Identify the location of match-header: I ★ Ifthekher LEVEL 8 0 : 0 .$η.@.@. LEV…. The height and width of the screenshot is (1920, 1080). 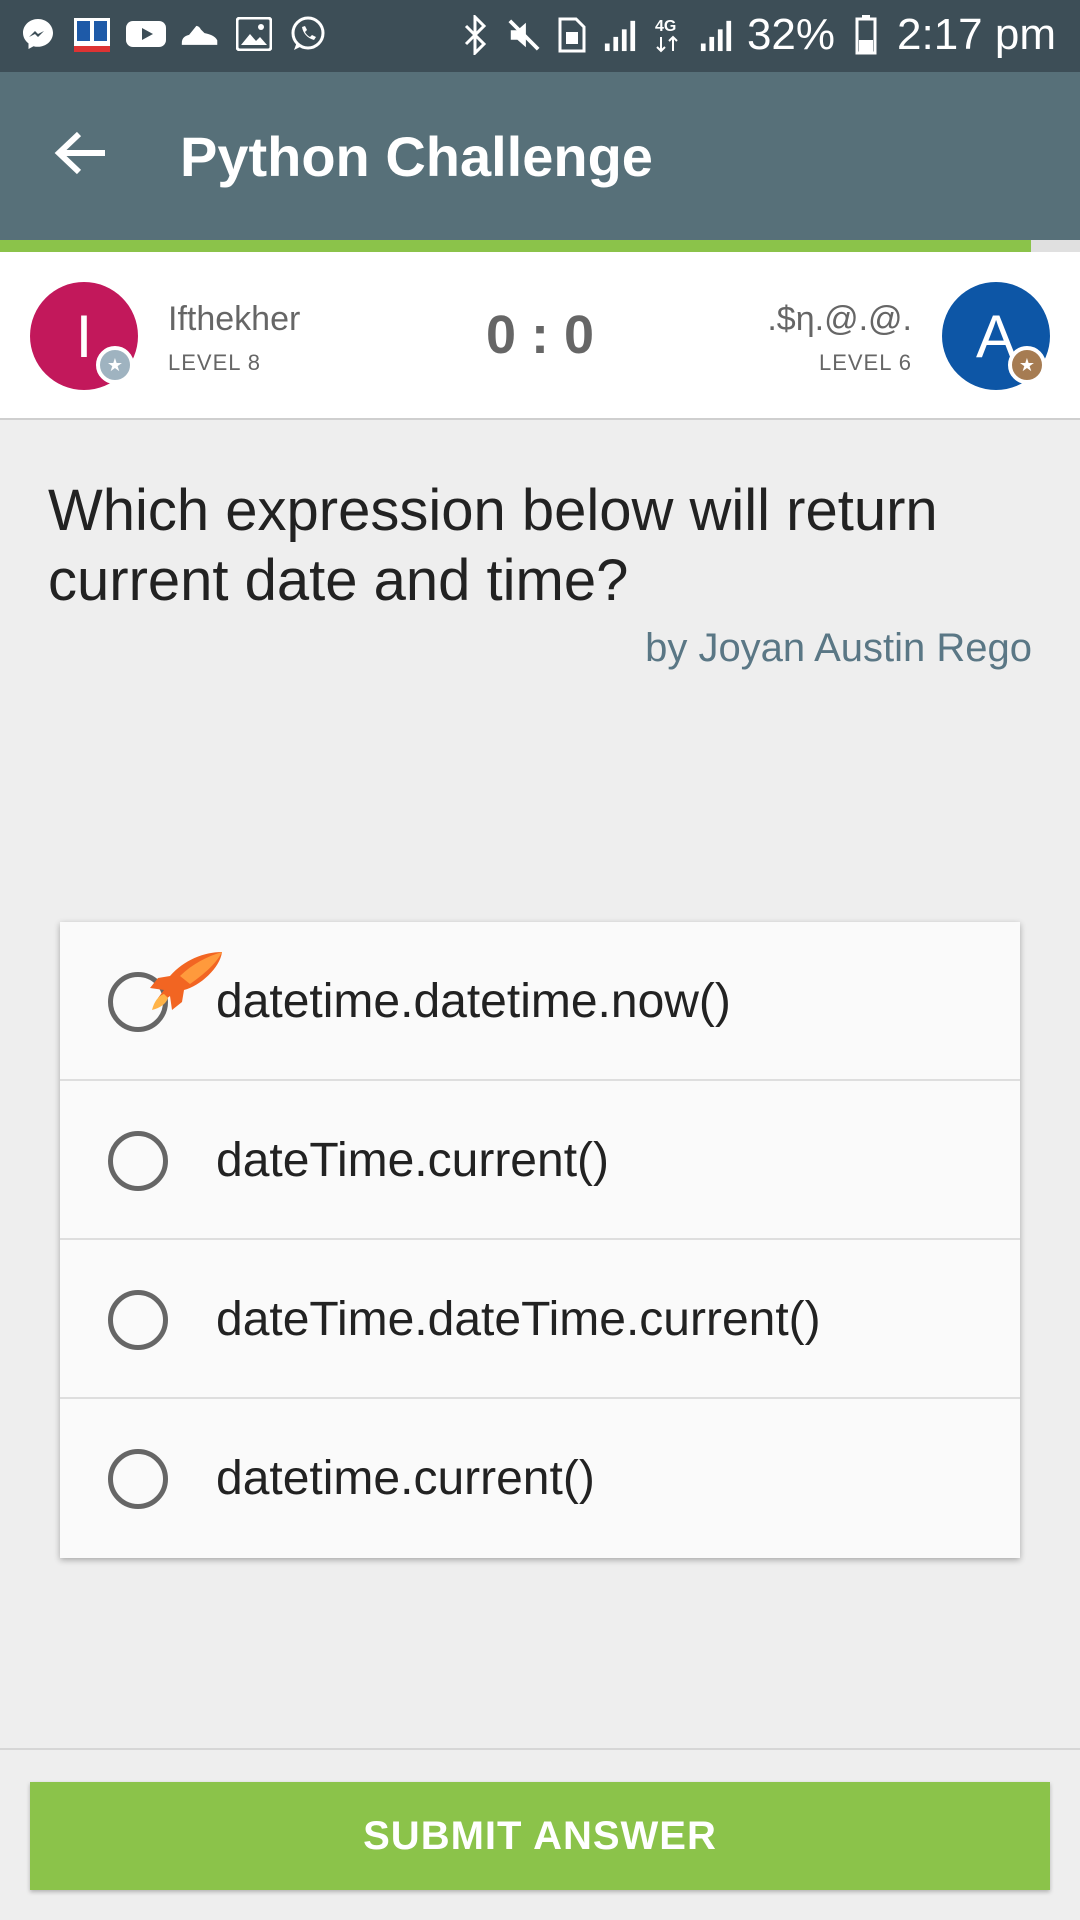
(540, 336).